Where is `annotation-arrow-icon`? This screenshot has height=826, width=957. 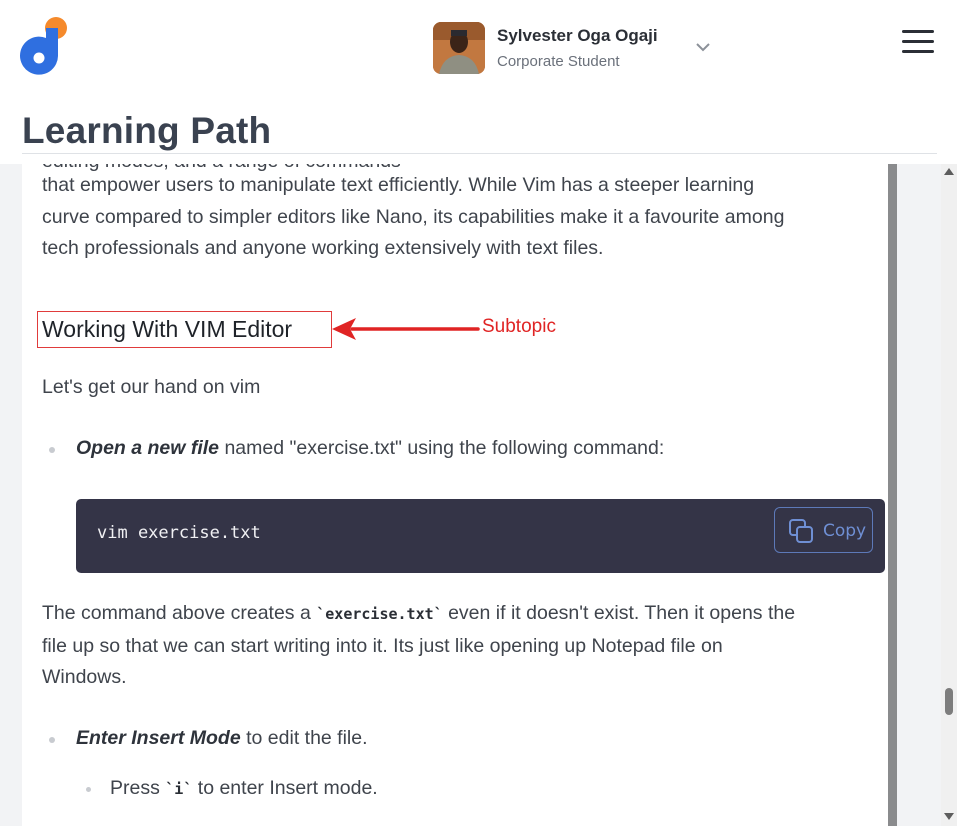
annotation-arrow-icon is located at coordinates (406, 329).